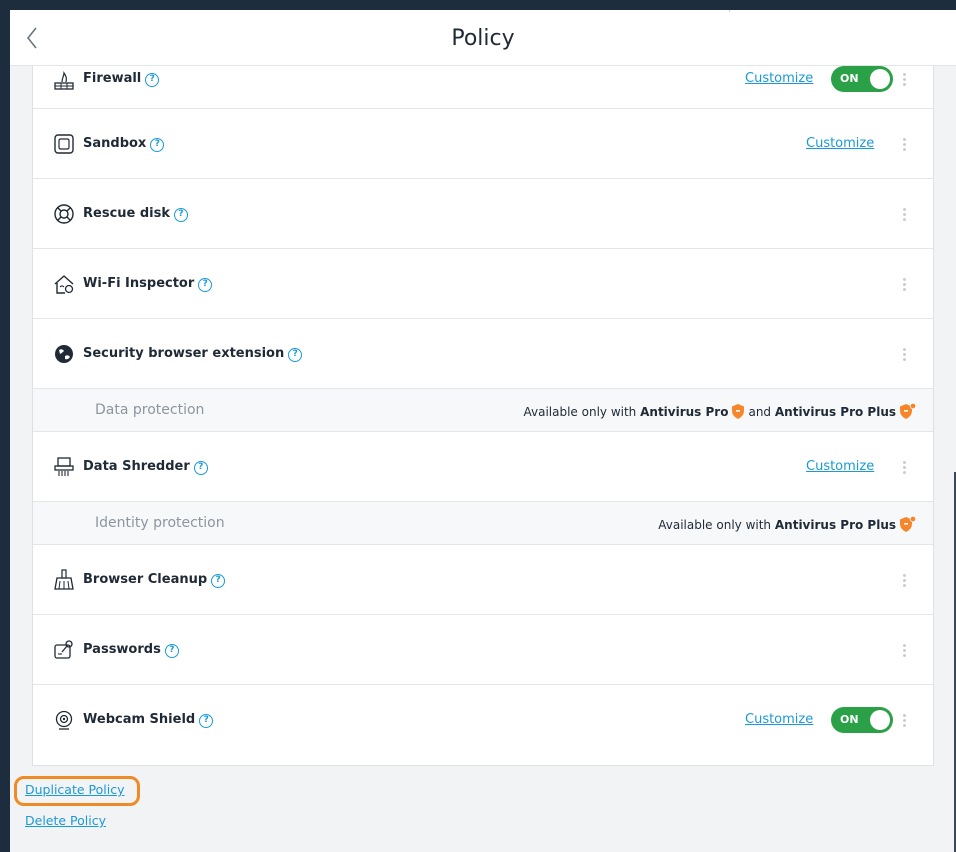  Describe the element at coordinates (64, 466) in the screenshot. I see `shredder-icon` at that location.